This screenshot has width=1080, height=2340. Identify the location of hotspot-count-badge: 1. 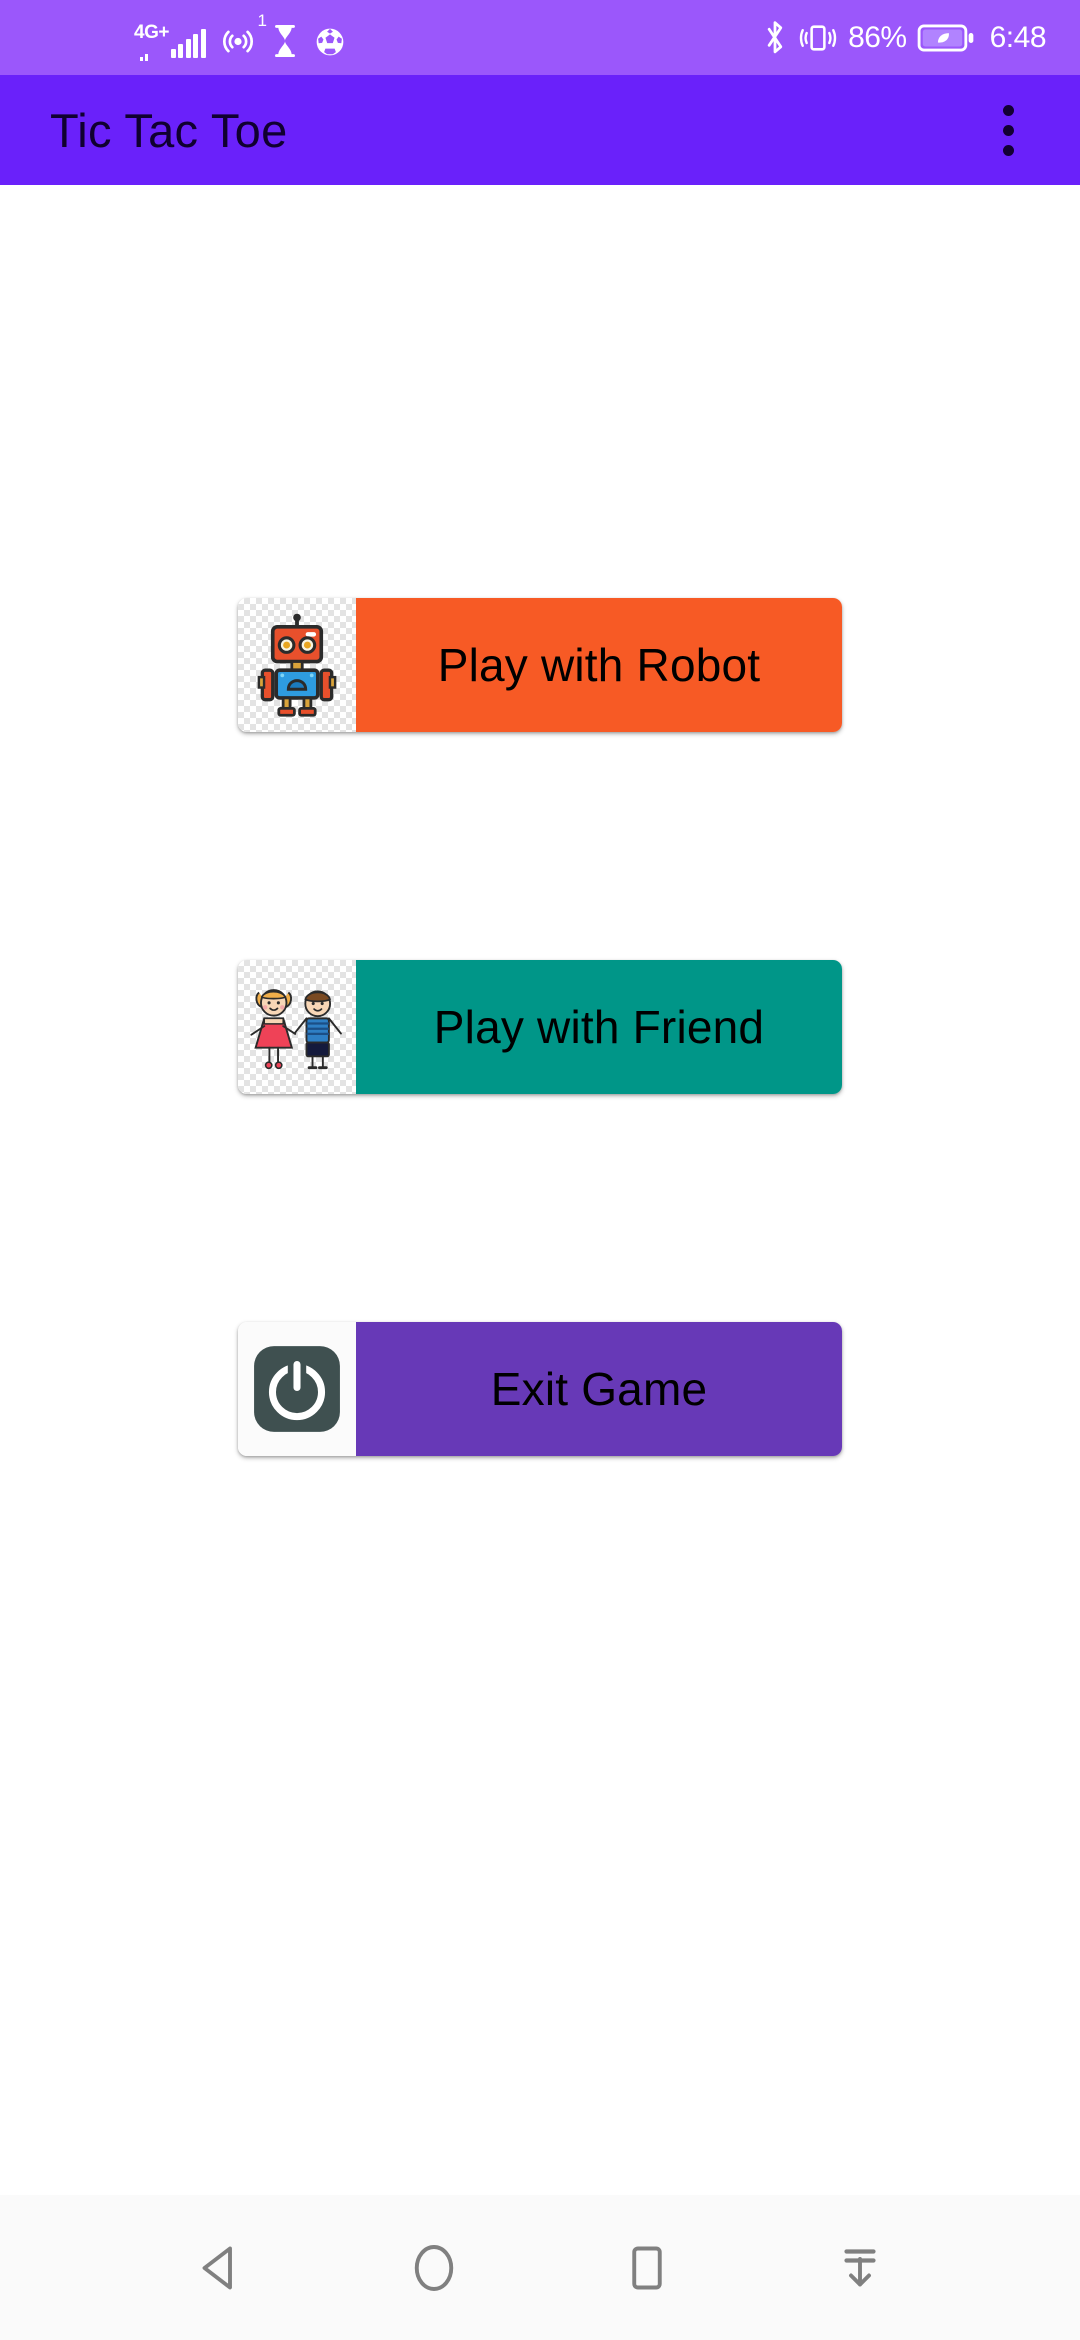
(262, 20).